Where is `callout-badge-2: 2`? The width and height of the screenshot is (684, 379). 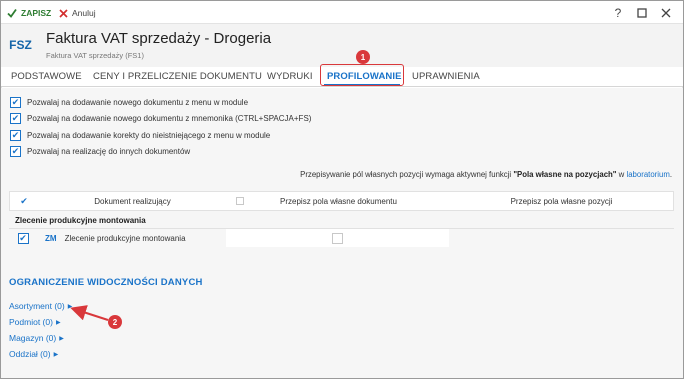 callout-badge-2: 2 is located at coordinates (115, 322).